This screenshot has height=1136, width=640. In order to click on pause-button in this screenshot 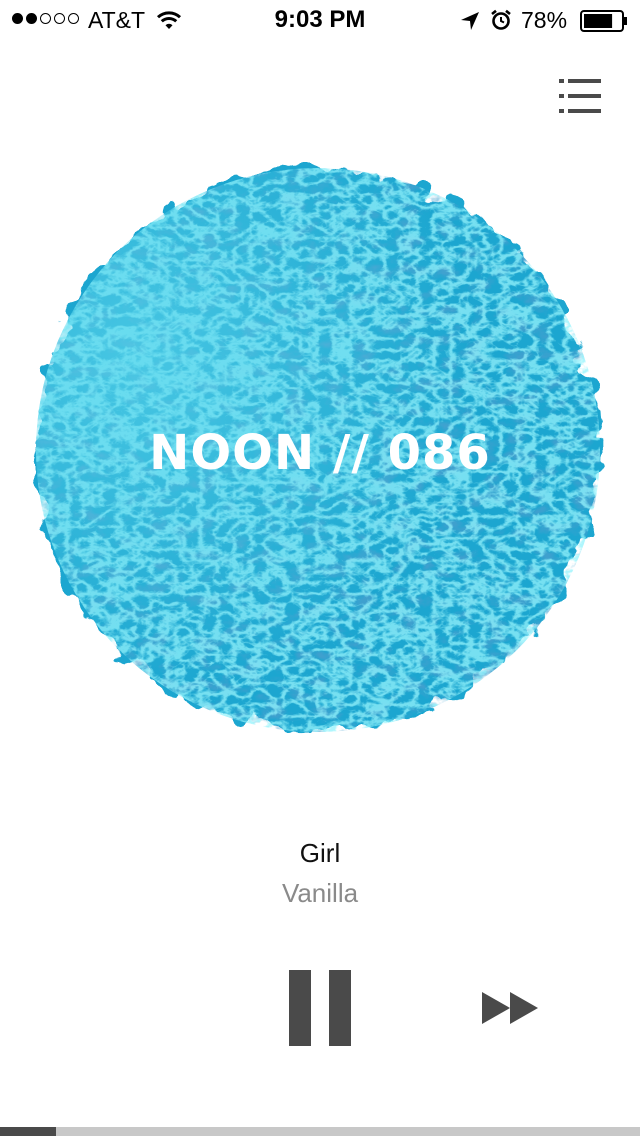, I will do `click(320, 1008)`.